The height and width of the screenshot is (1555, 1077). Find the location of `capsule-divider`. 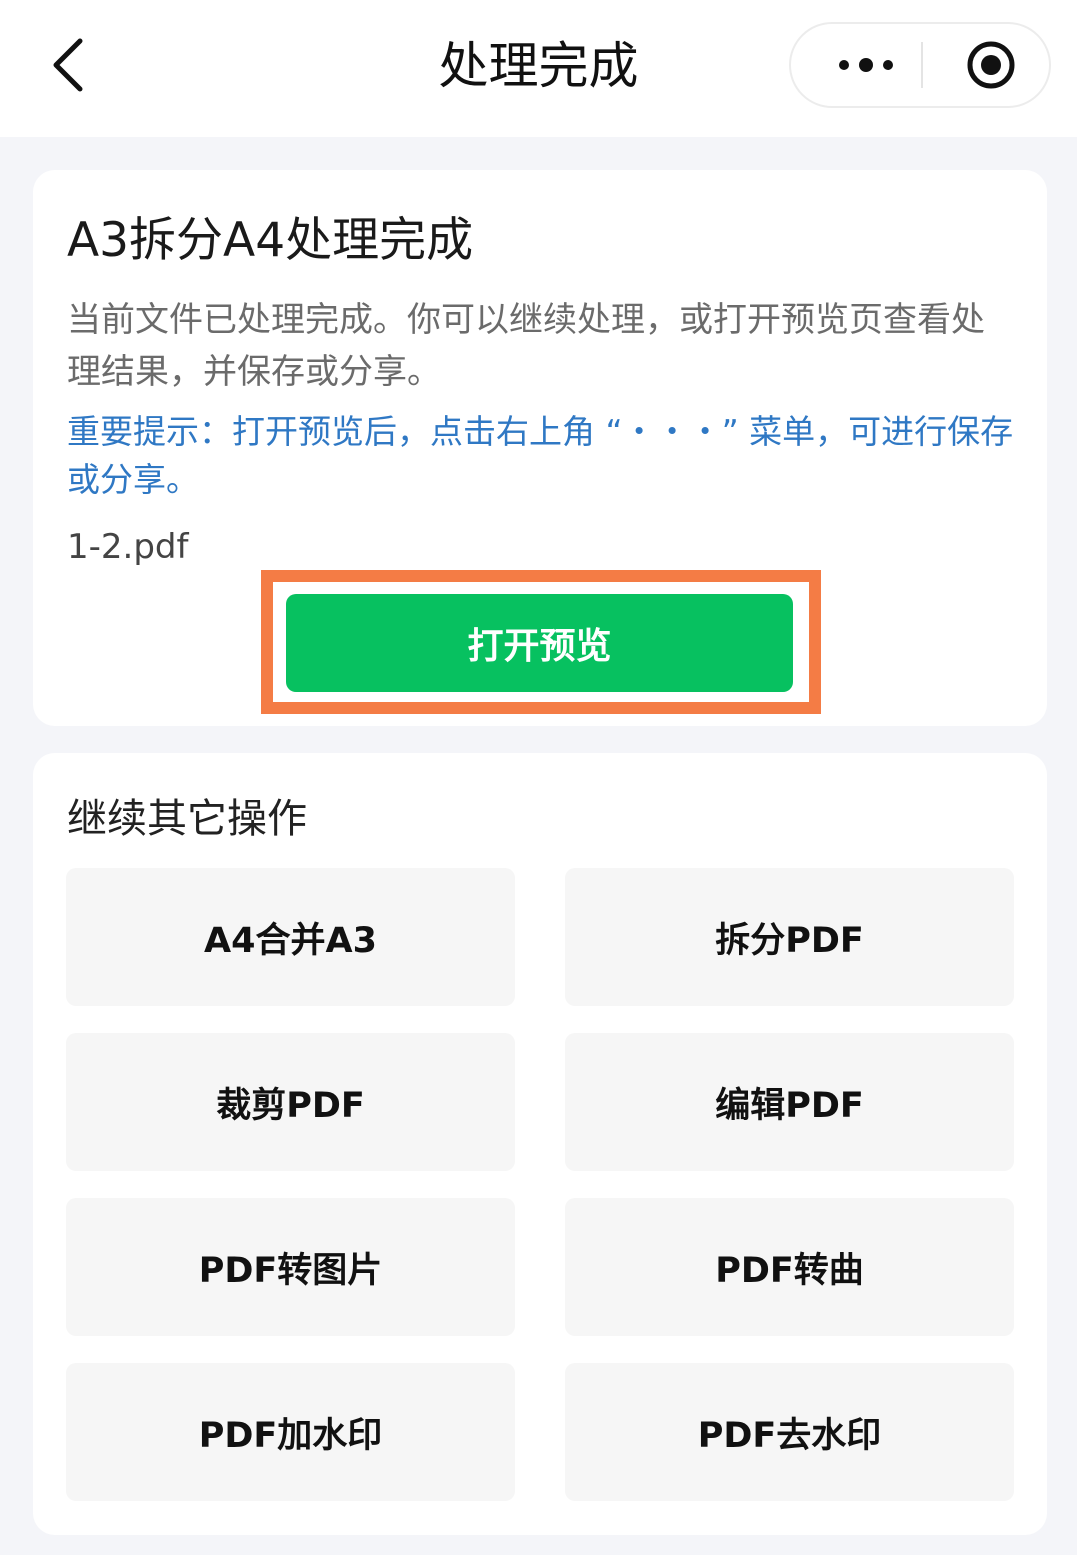

capsule-divider is located at coordinates (922, 65).